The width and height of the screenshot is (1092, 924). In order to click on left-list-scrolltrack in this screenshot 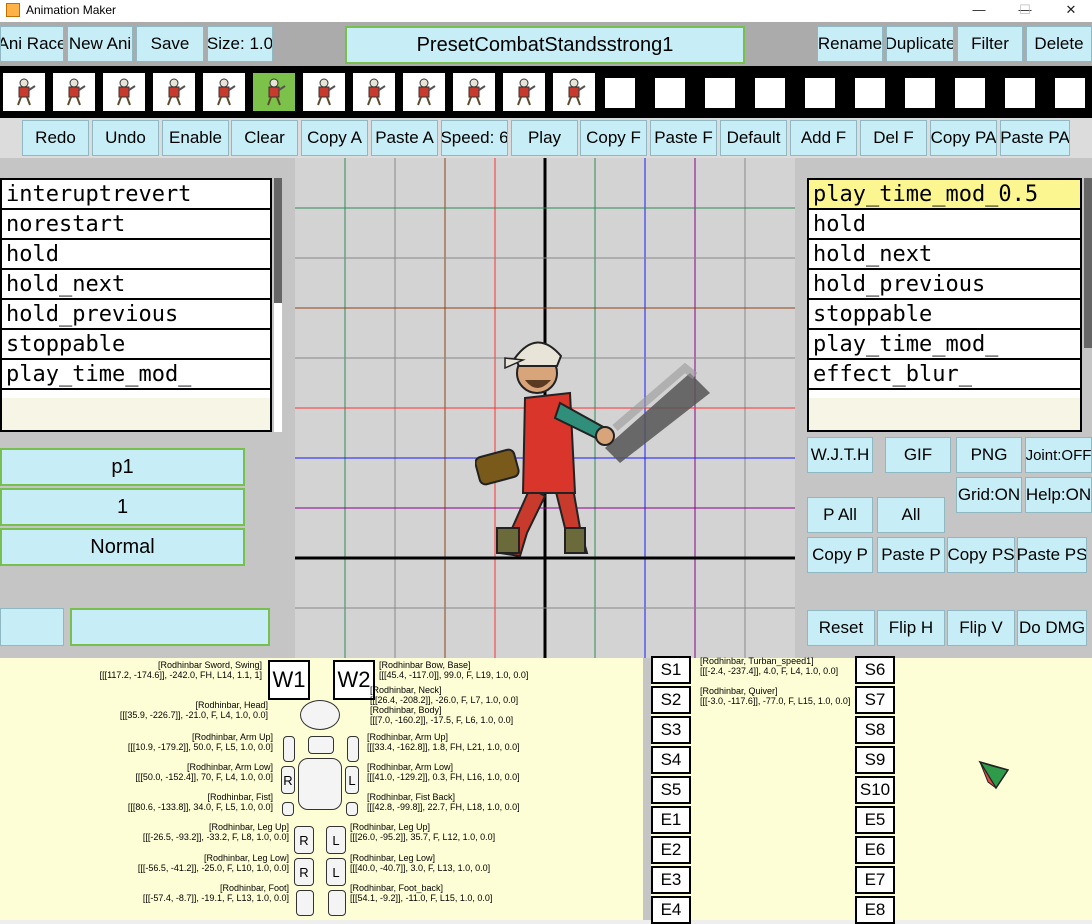, I will do `click(278, 367)`.